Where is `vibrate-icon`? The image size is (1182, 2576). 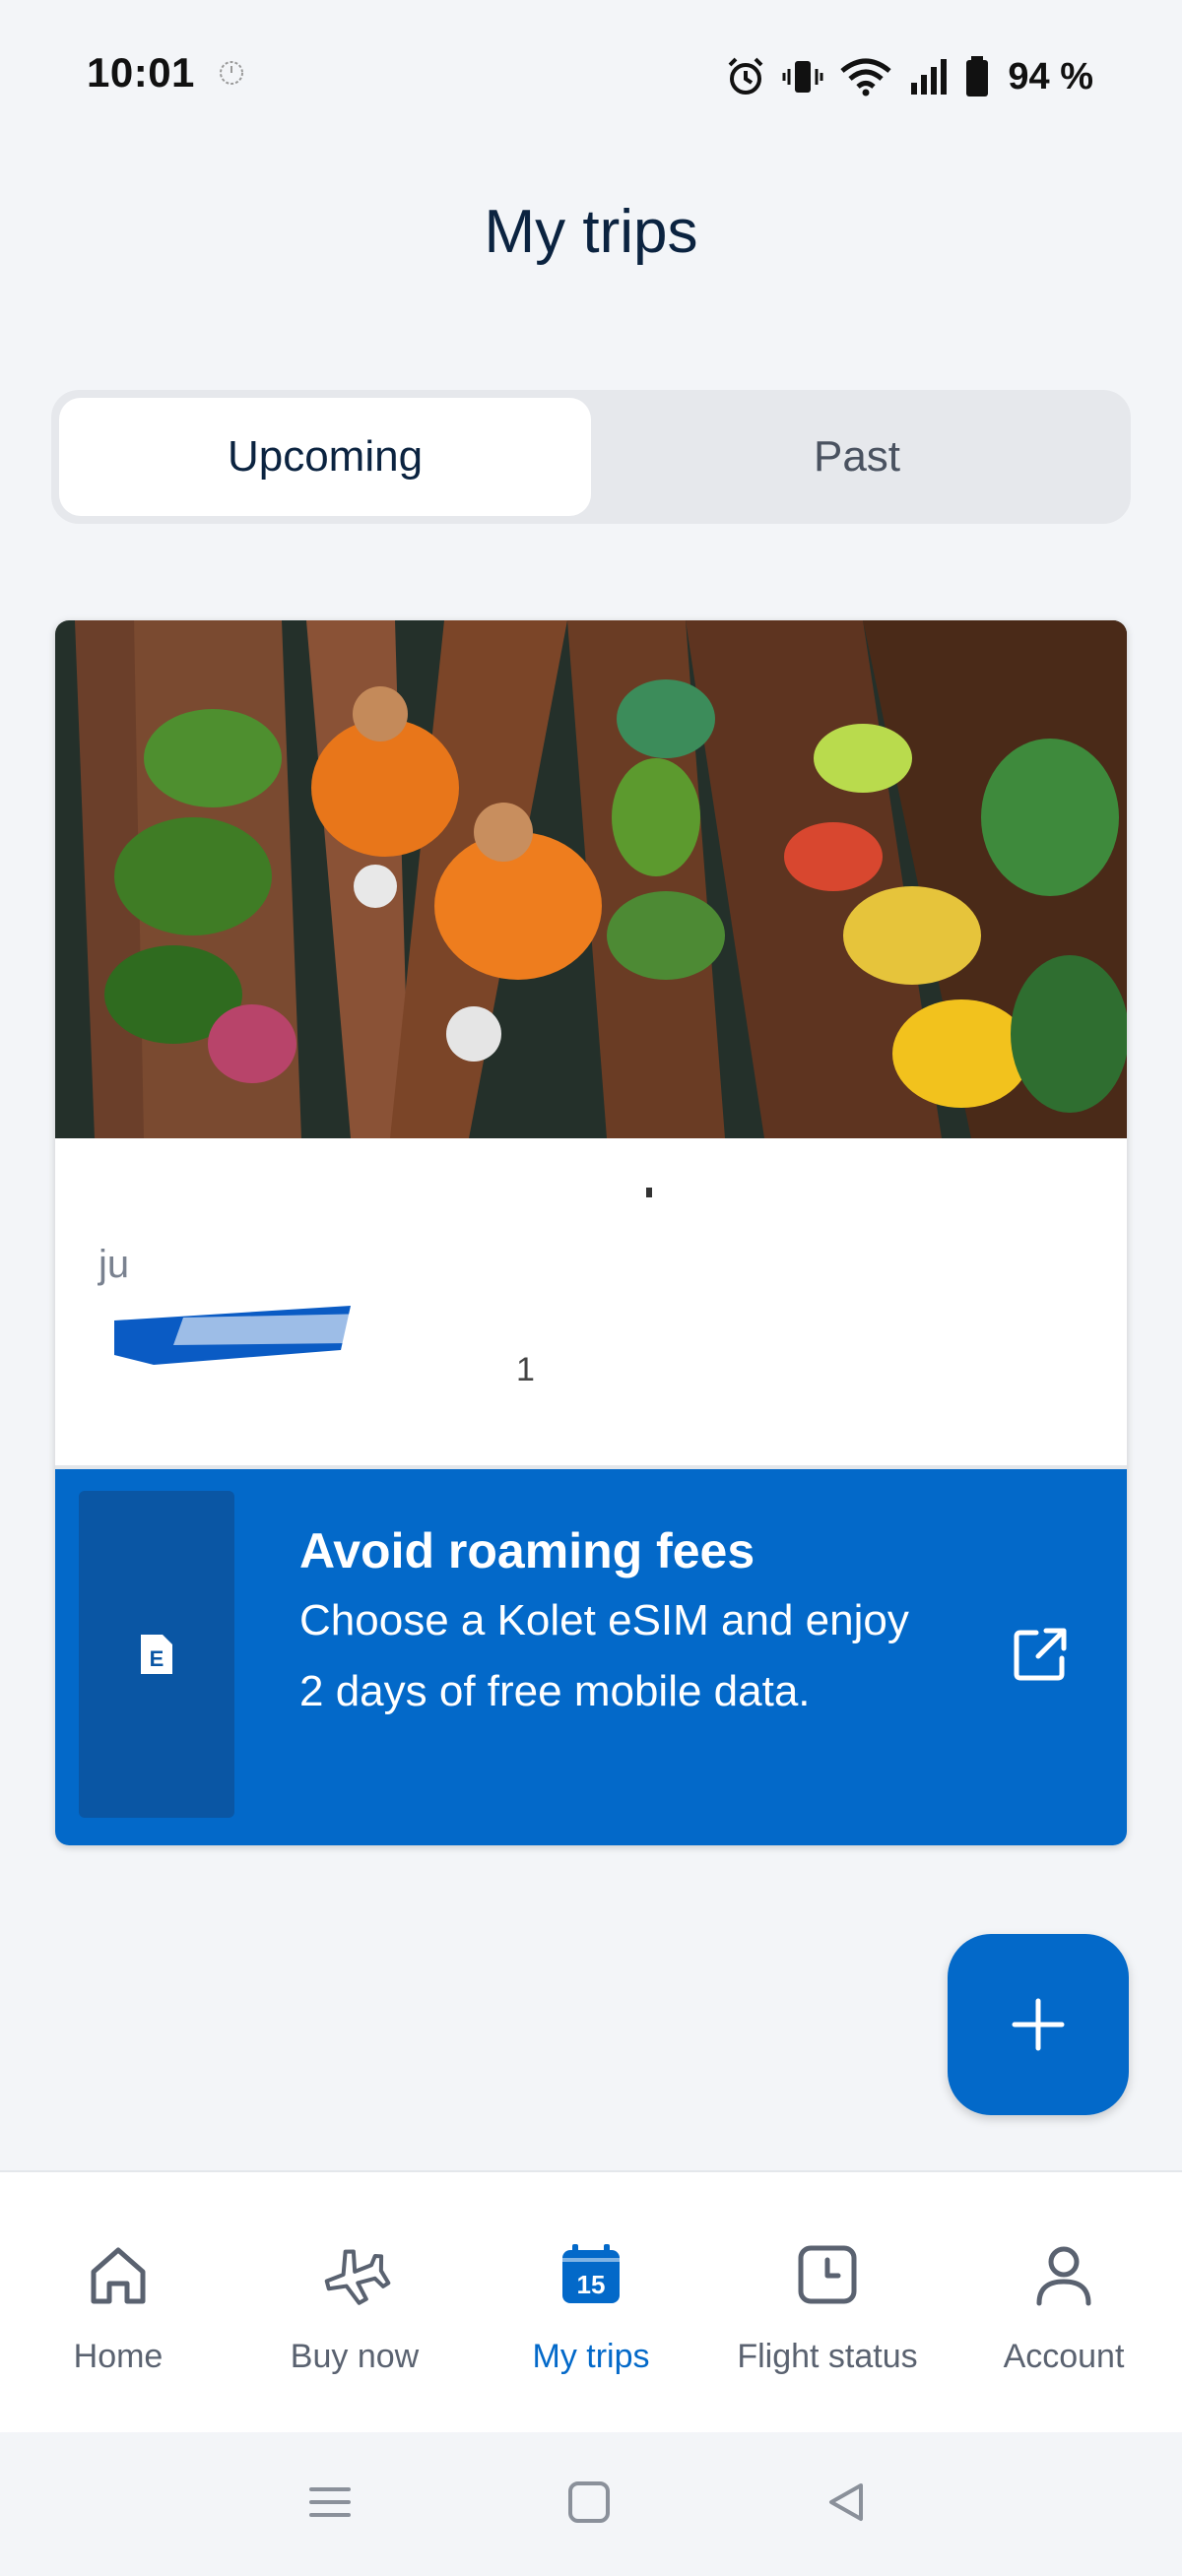
vibrate-icon is located at coordinates (802, 77).